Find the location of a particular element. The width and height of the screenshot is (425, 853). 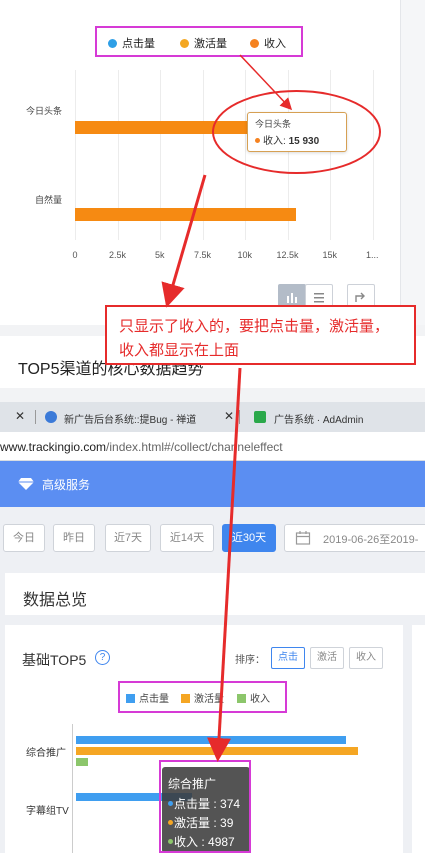

arrow-to-annotation is located at coordinates (184, 241).